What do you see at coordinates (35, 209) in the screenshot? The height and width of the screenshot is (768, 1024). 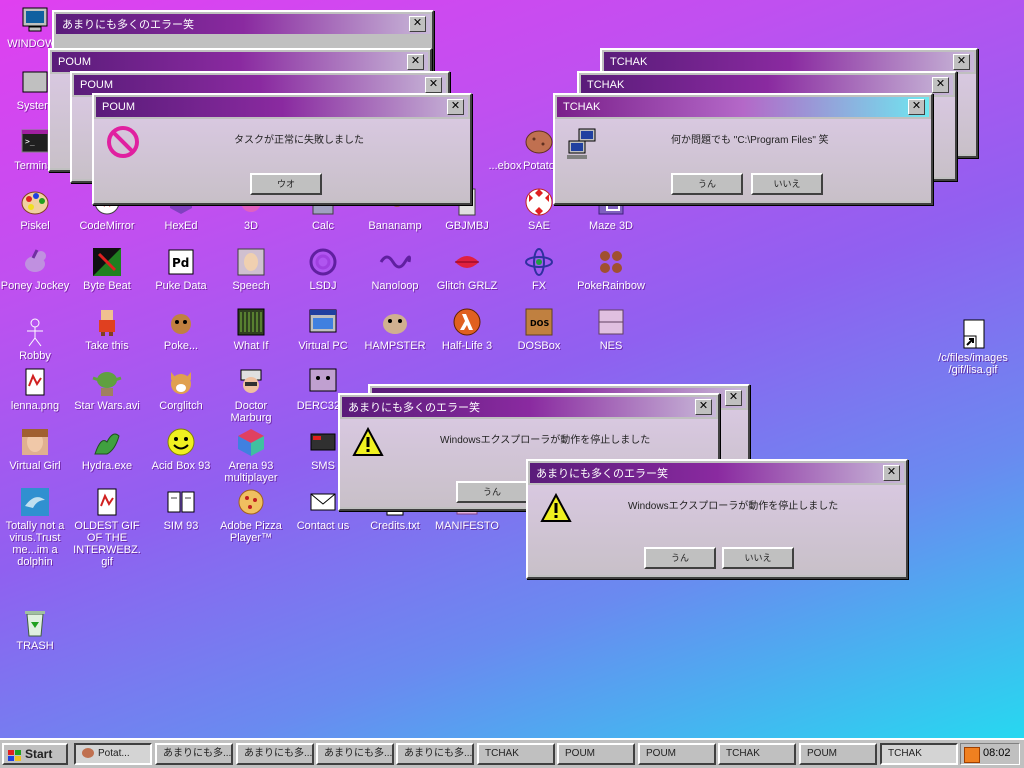 I see `desktop-icon-piskel: Piskel` at bounding box center [35, 209].